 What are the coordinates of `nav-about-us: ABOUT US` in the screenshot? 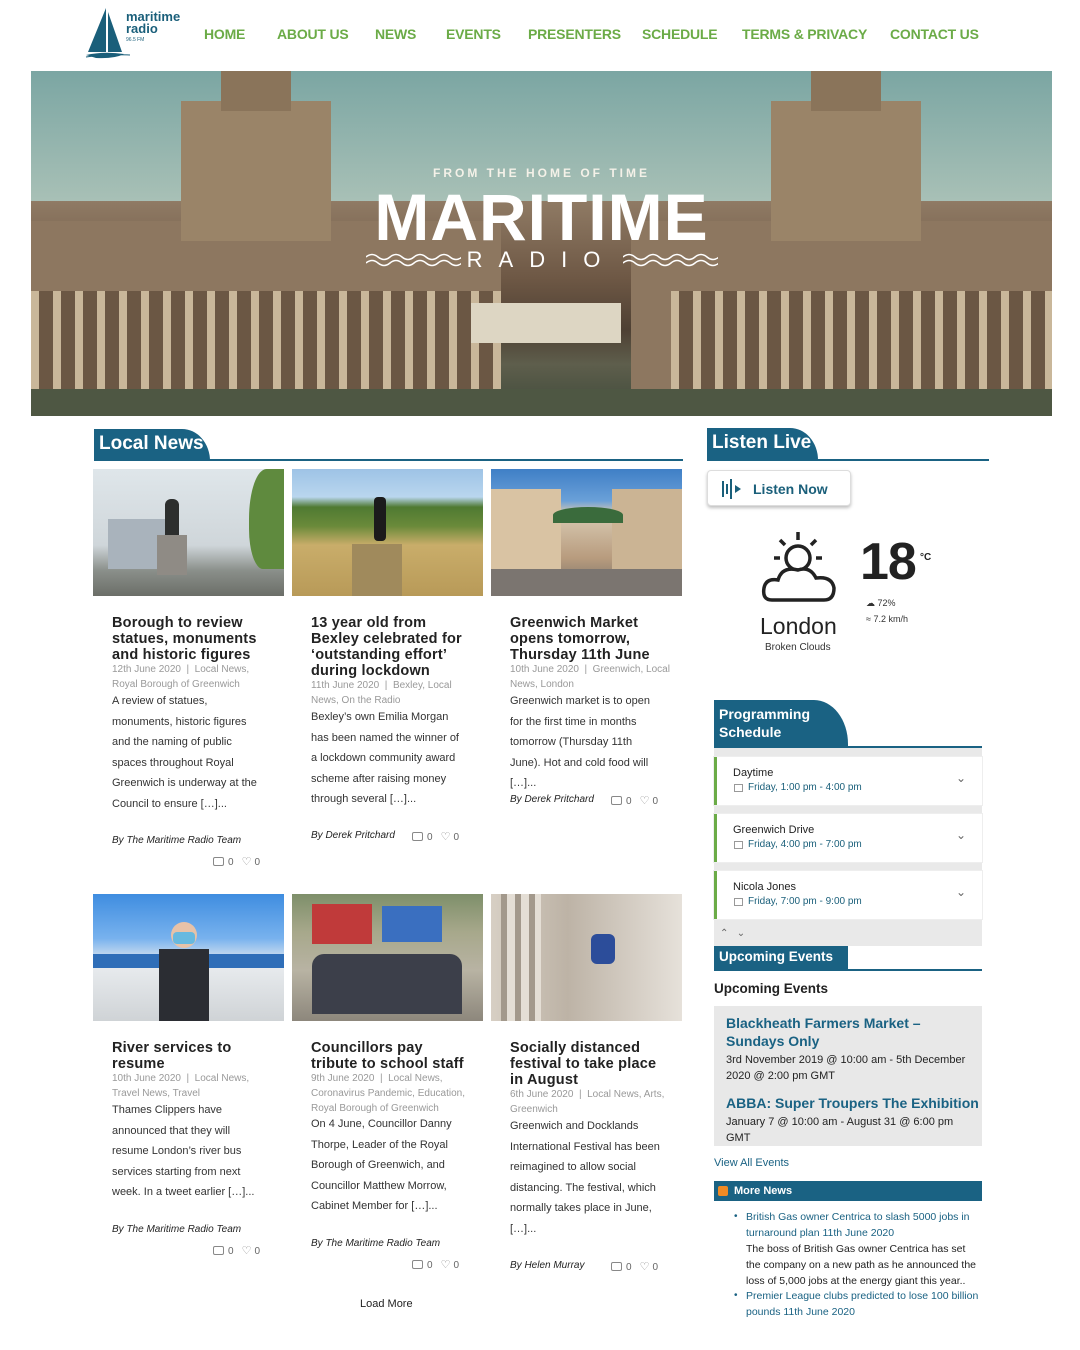 It's located at (313, 34).